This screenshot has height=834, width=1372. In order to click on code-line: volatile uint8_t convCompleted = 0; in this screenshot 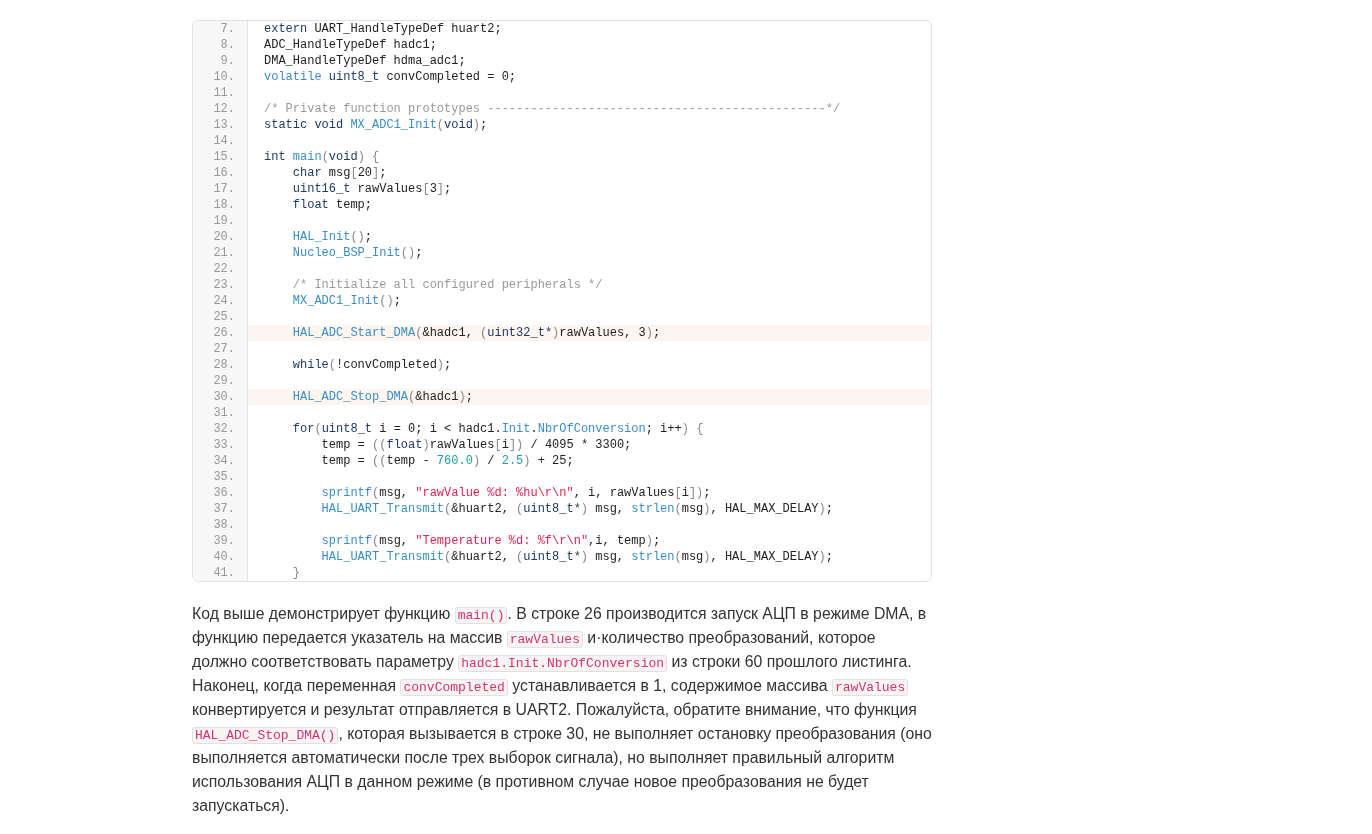, I will do `click(390, 77)`.